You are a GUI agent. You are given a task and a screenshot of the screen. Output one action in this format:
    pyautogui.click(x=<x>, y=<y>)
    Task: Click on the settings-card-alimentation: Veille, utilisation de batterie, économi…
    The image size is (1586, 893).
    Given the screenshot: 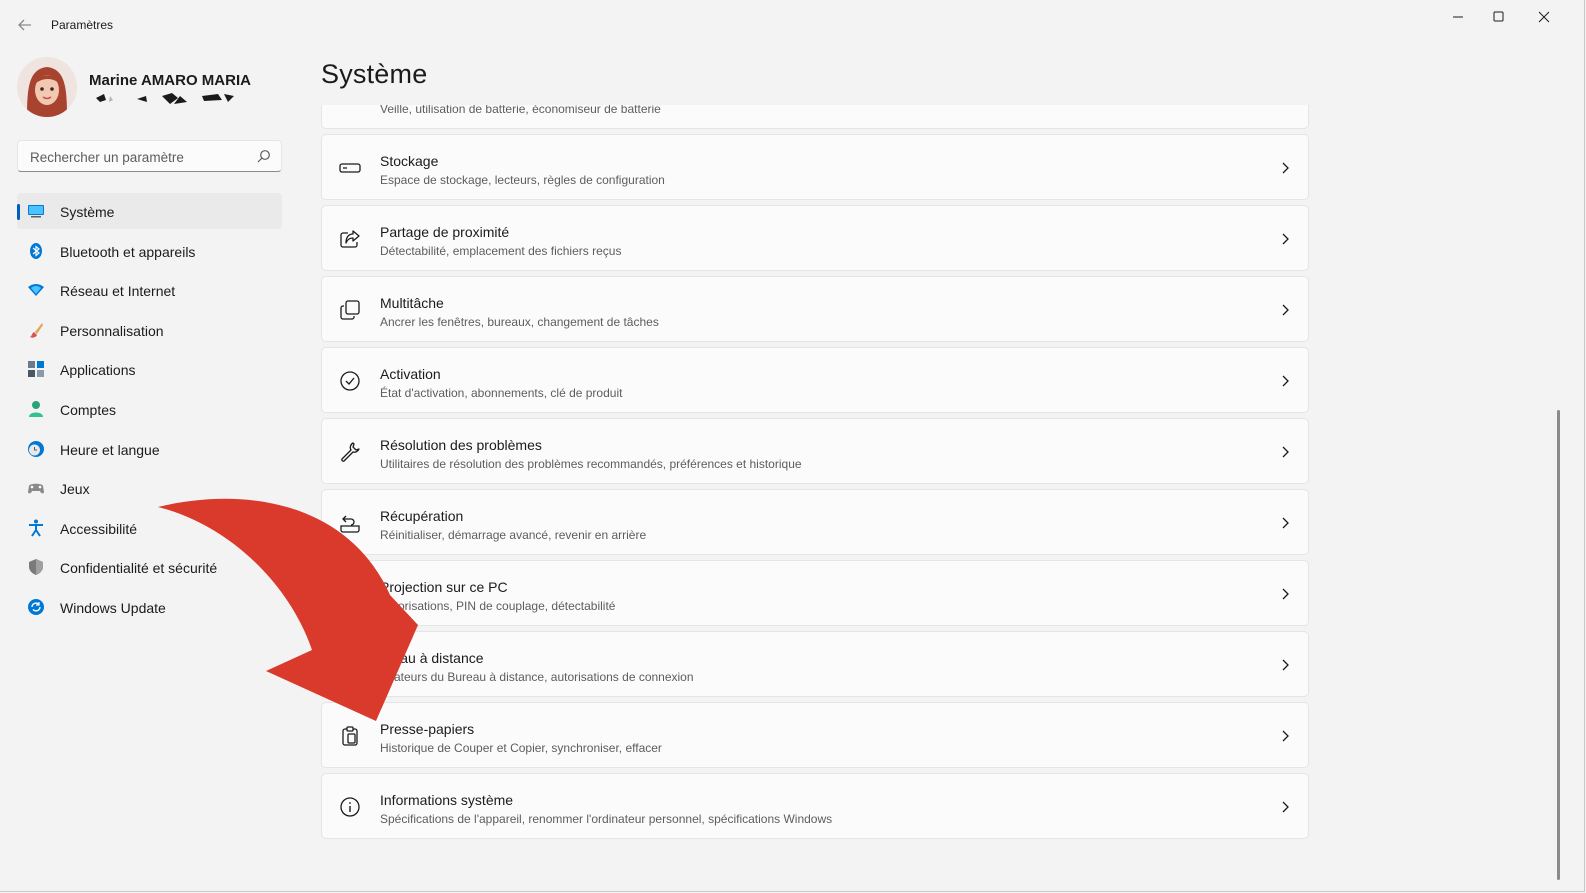 What is the action you would take?
    pyautogui.click(x=815, y=117)
    